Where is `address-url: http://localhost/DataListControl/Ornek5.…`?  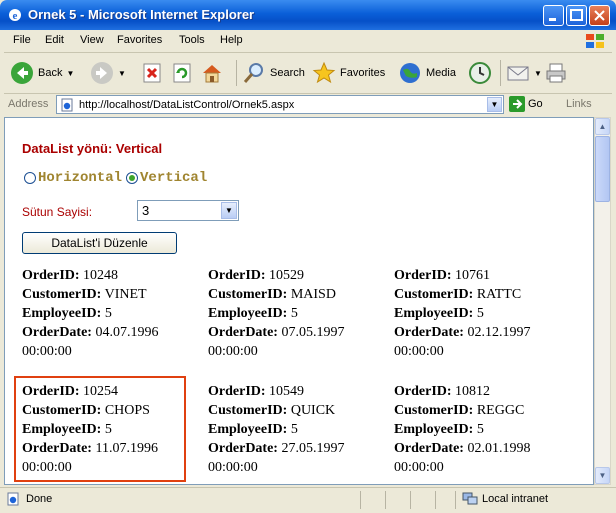 address-url: http://localhost/DataListControl/Ornek5.… is located at coordinates (187, 105).